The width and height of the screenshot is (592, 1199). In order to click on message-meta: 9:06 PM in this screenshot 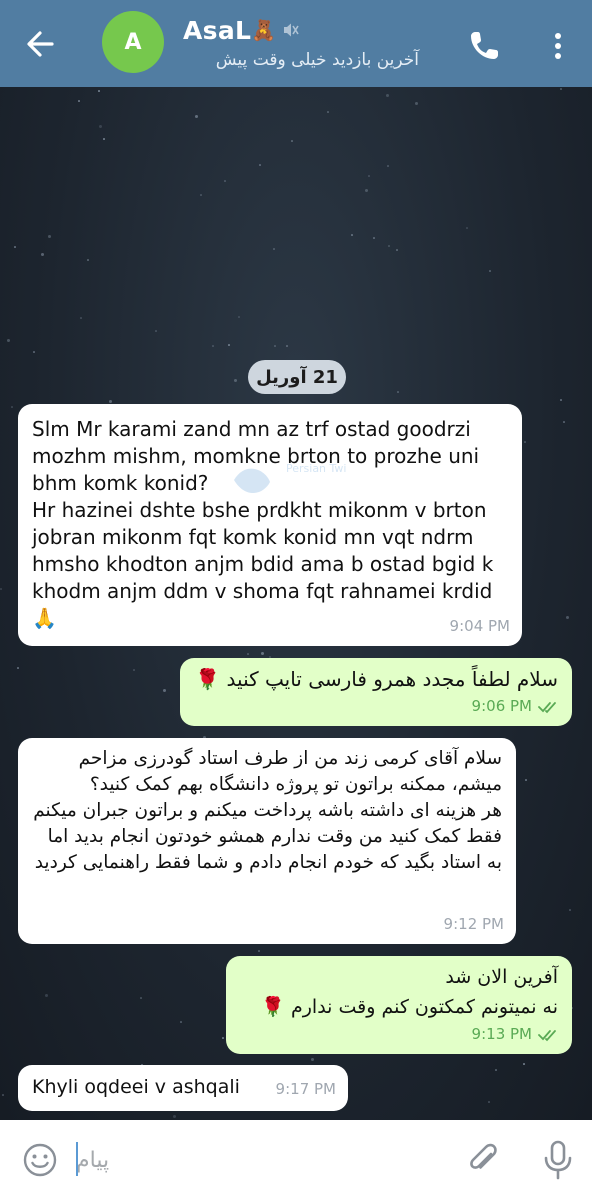, I will do `click(516, 706)`.